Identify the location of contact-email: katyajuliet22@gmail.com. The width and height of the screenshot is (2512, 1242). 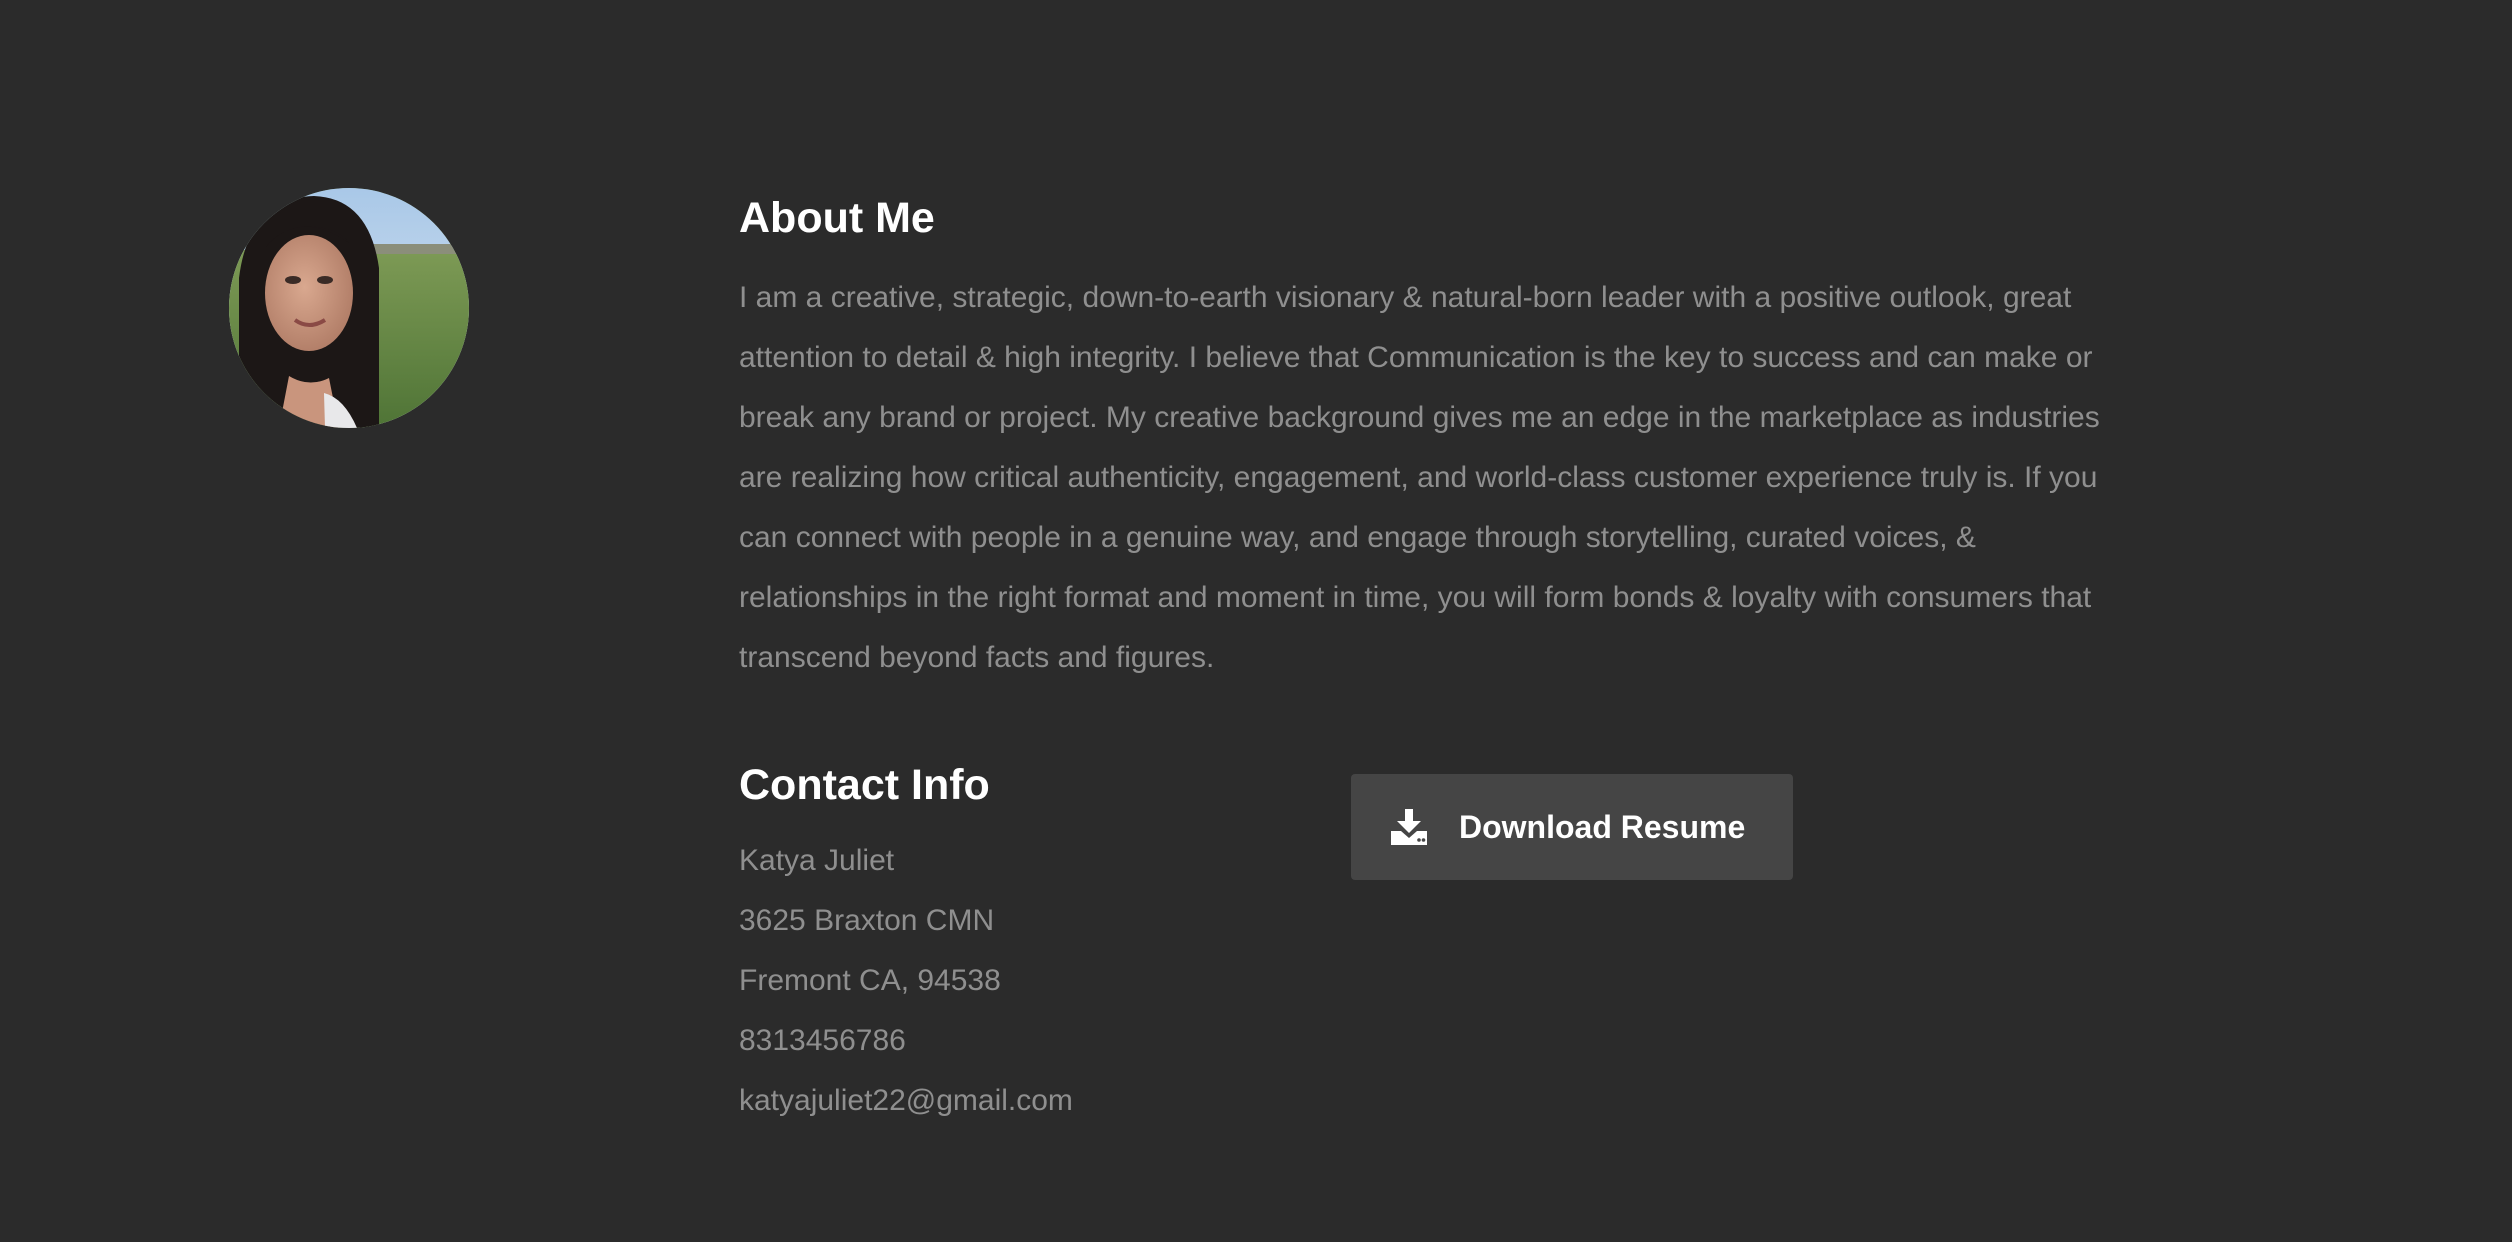
(1019, 1101).